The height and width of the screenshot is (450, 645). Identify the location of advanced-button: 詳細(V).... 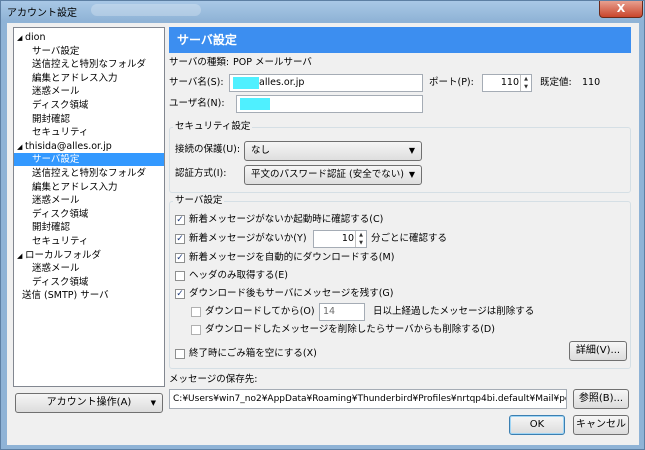
(598, 351).